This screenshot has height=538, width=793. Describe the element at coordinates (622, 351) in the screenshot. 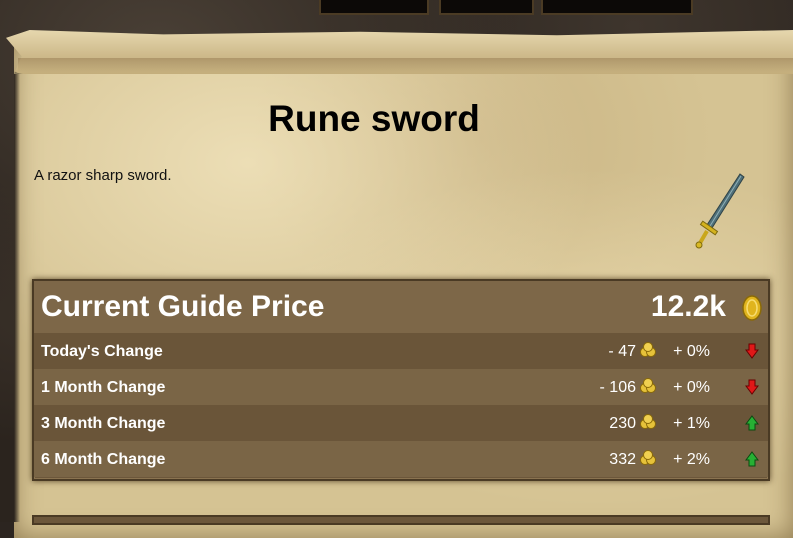

I see `change-amount: - 47` at that location.